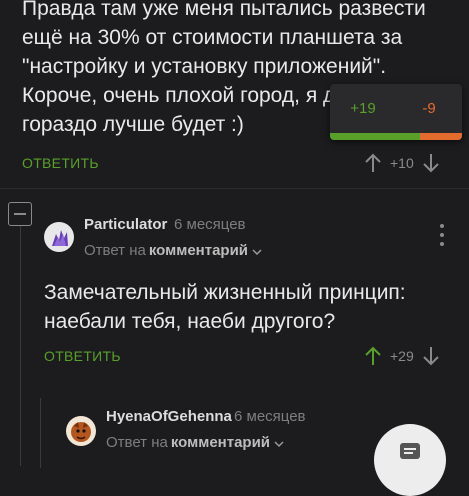 The height and width of the screenshot is (496, 469). Describe the element at coordinates (20, 214) in the screenshot. I see `collapse-minus-icon` at that location.